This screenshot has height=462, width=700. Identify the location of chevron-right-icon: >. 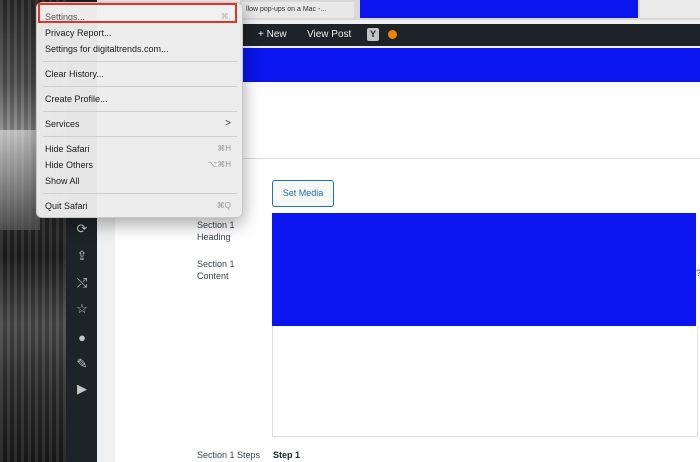
(228, 123).